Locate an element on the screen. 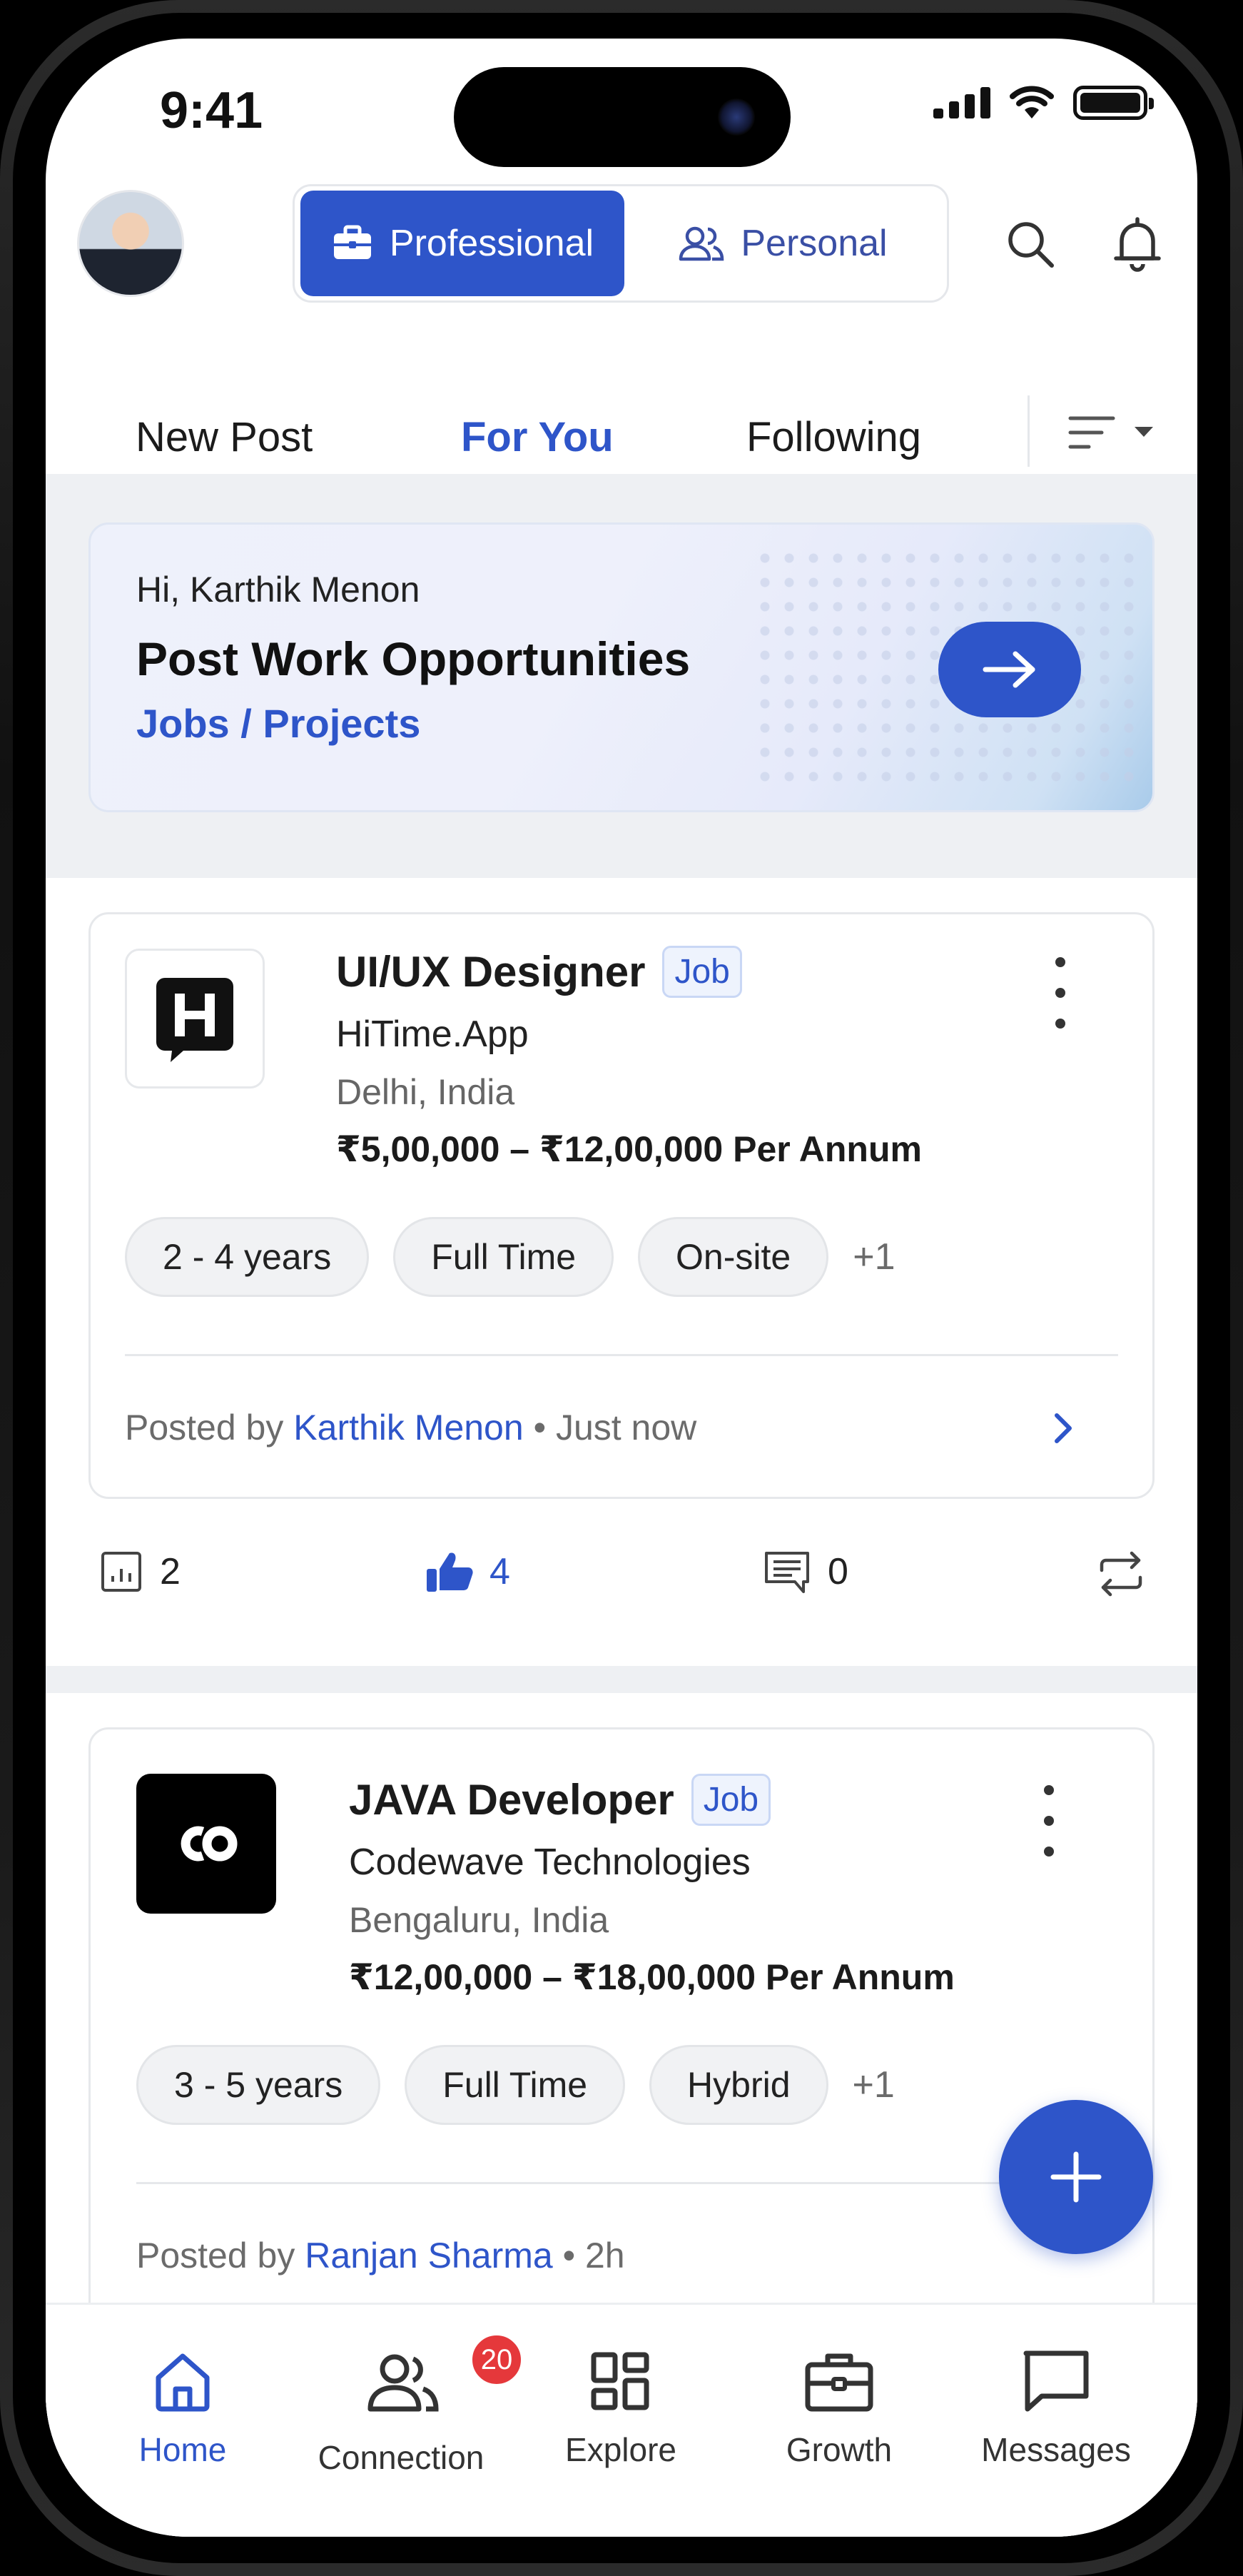  create-post-fab is located at coordinates (1076, 2177).